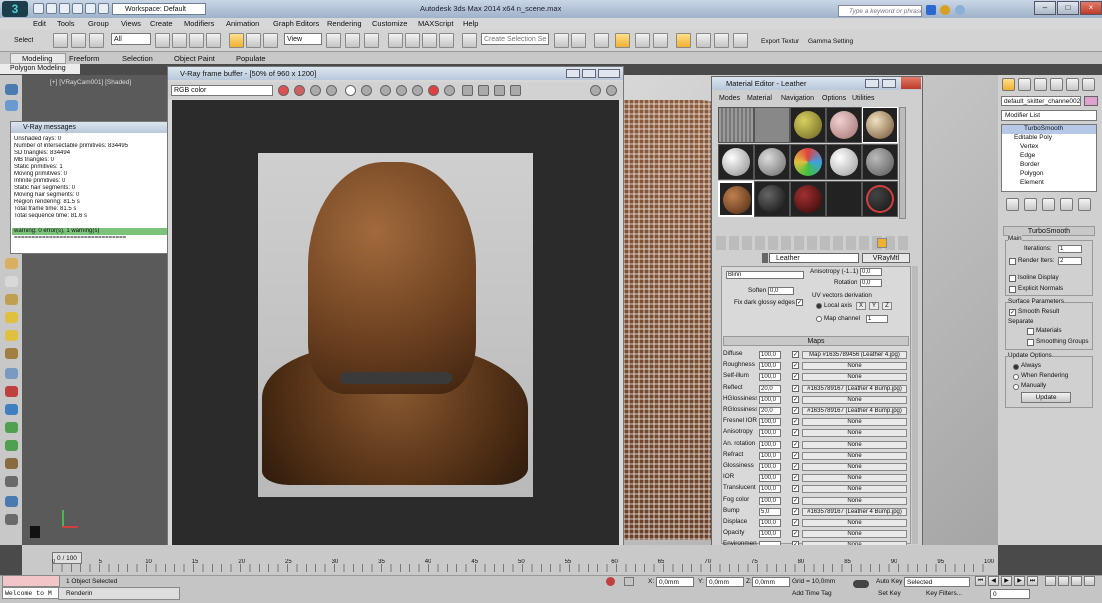 This screenshot has height=603, width=1102. I want to click on gamma-setting-button: Gamma Setting, so click(830, 41).